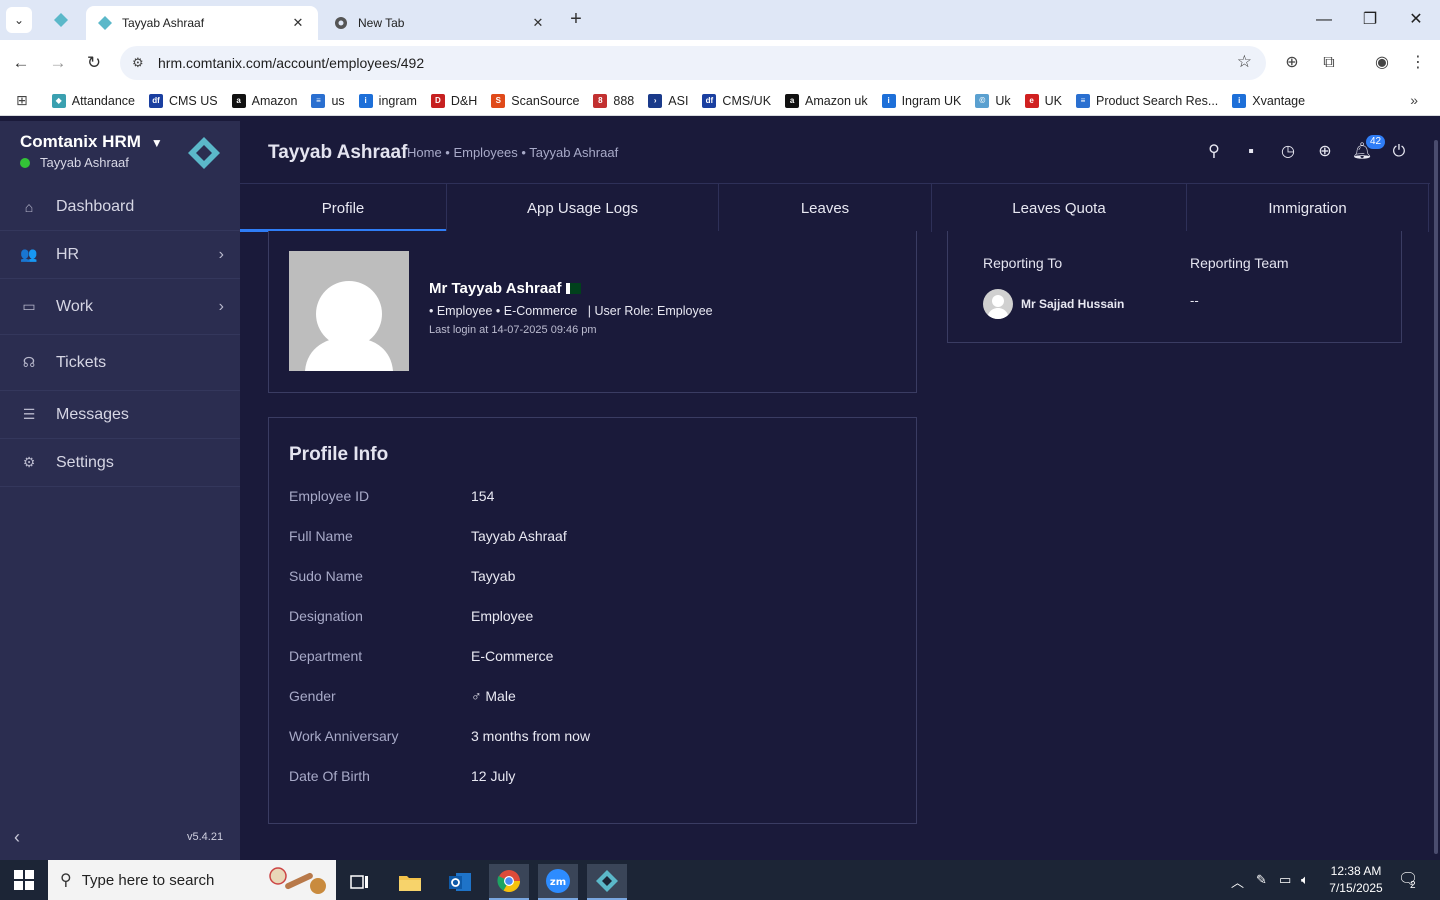 This screenshot has height=900, width=1440. Describe the element at coordinates (583, 208) in the screenshot. I see `tab-app-usage-logs: App Usage Logs` at that location.